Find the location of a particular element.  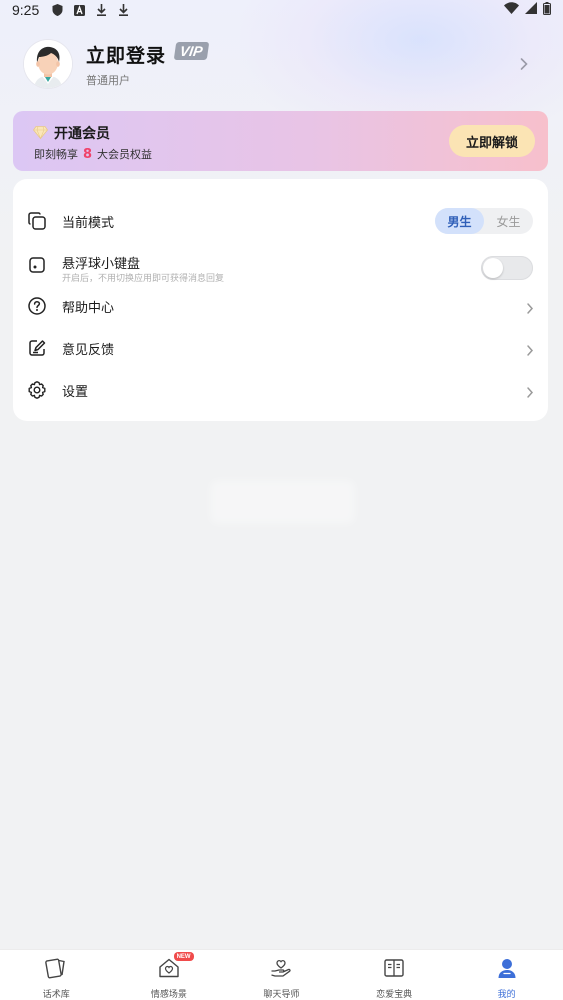

faded-toast is located at coordinates (282, 502).